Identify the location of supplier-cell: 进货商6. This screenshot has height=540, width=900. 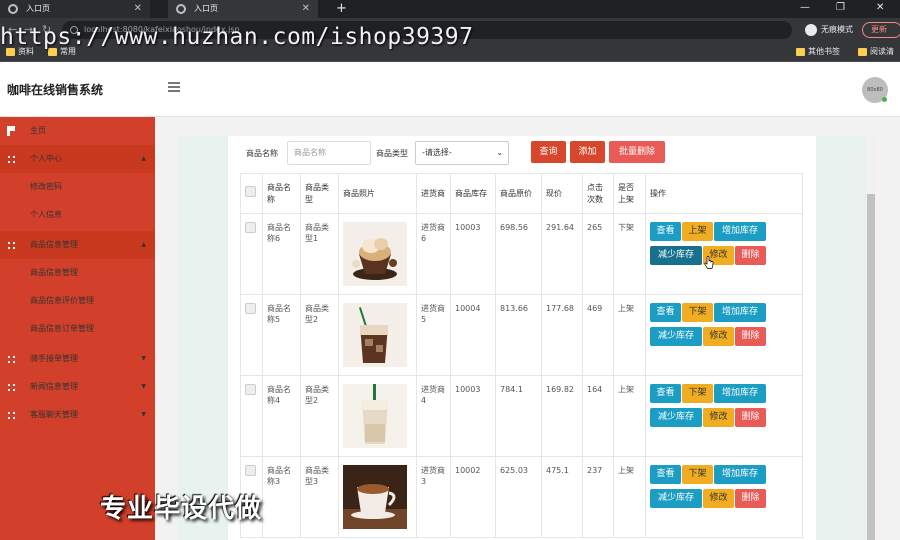
(433, 254).